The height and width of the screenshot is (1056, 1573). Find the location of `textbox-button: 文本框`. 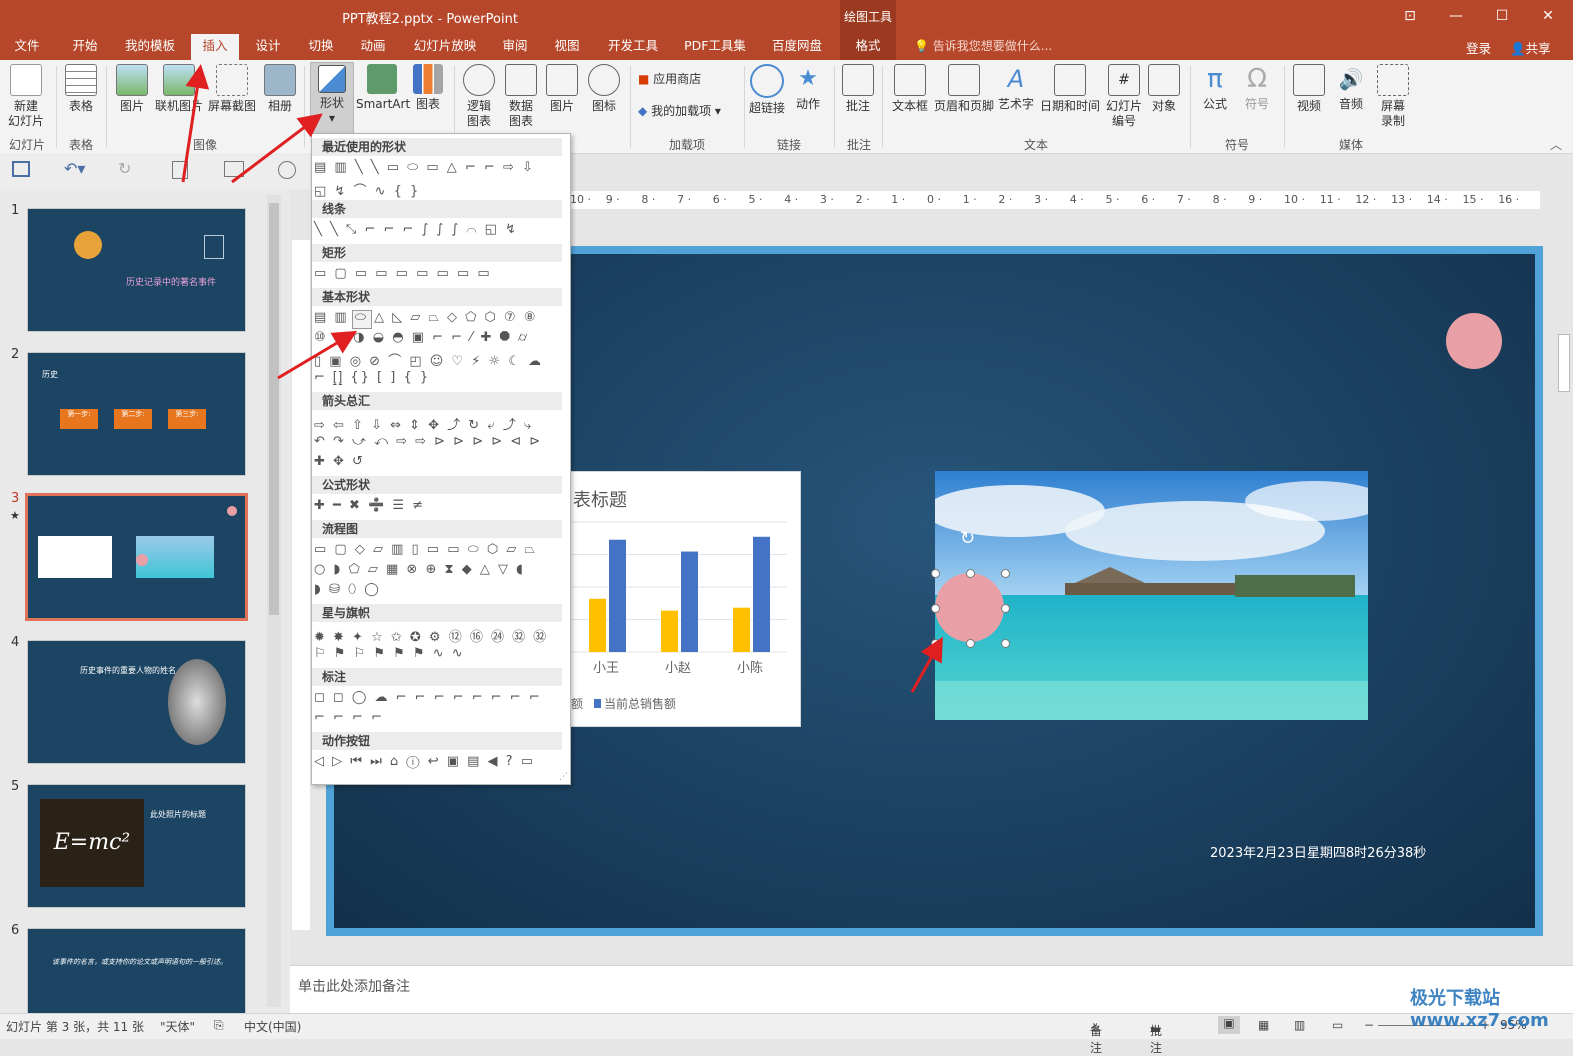

textbox-button: 文本框 is located at coordinates (910, 89).